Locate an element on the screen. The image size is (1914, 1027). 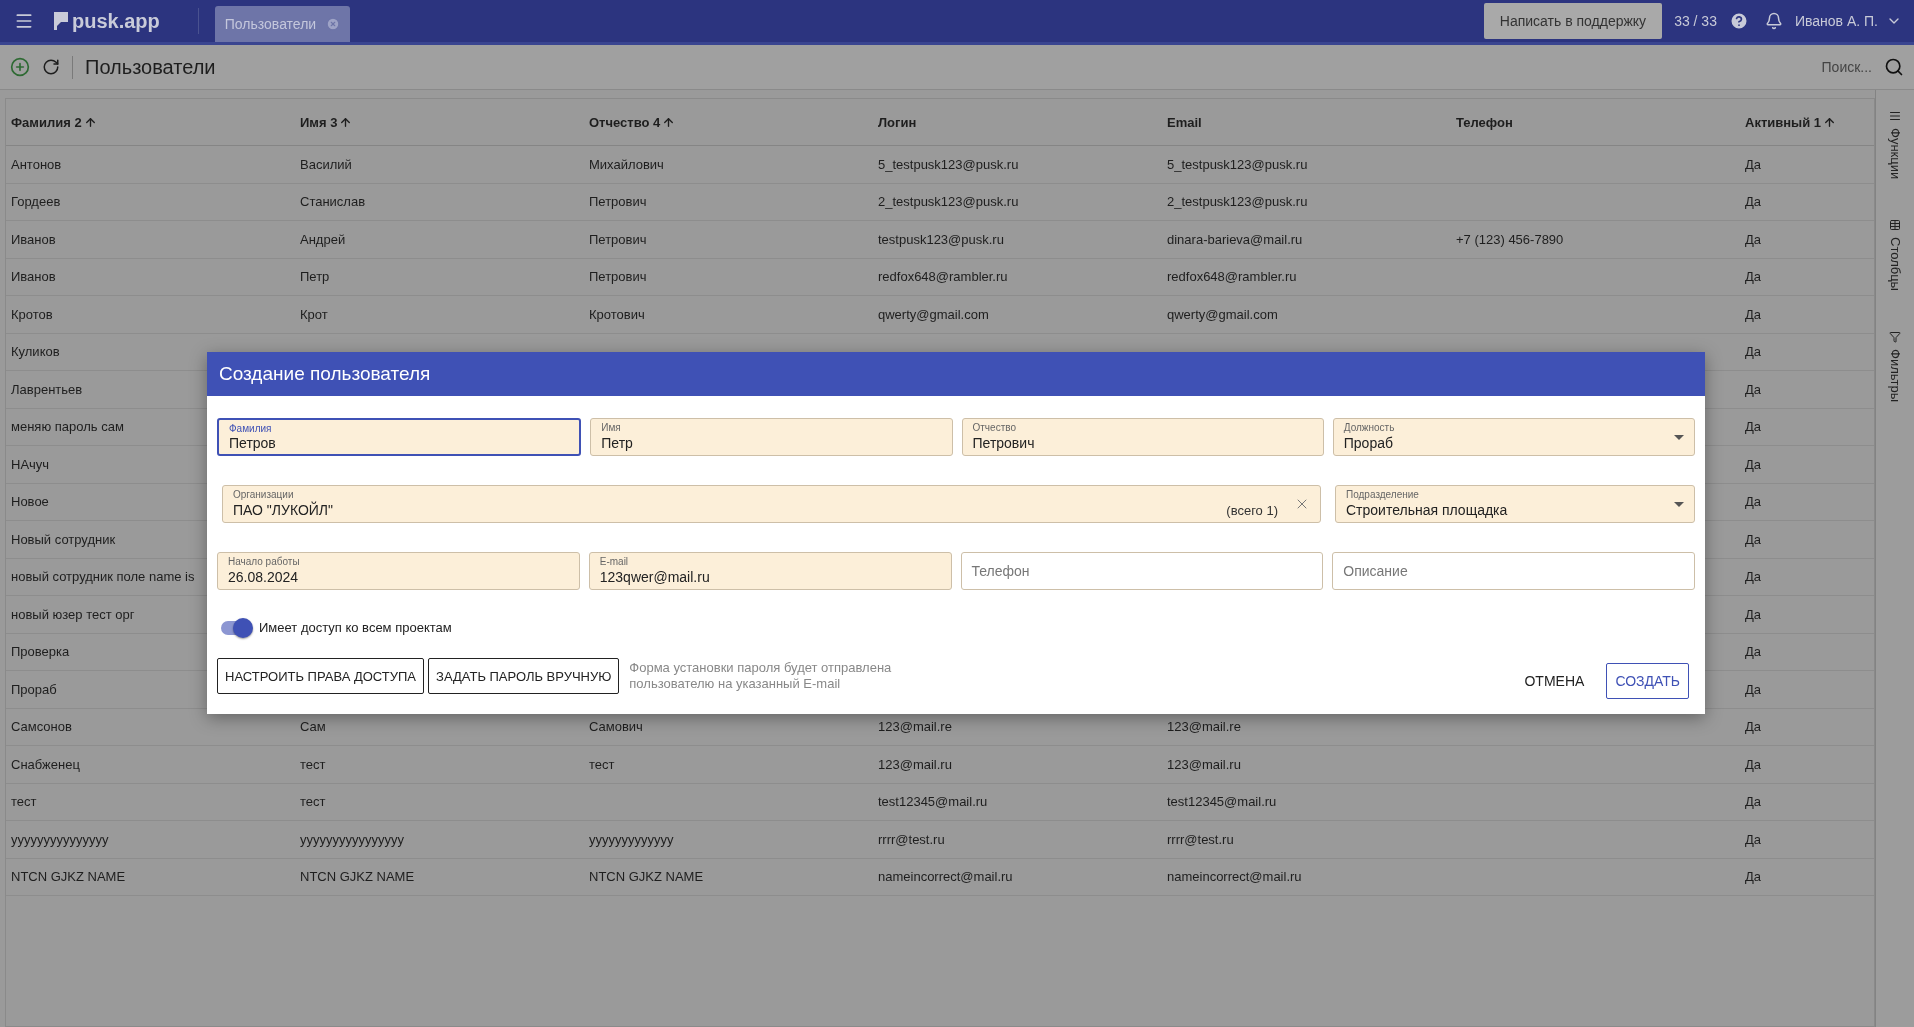
field-label: Имя is located at coordinates (611, 427).